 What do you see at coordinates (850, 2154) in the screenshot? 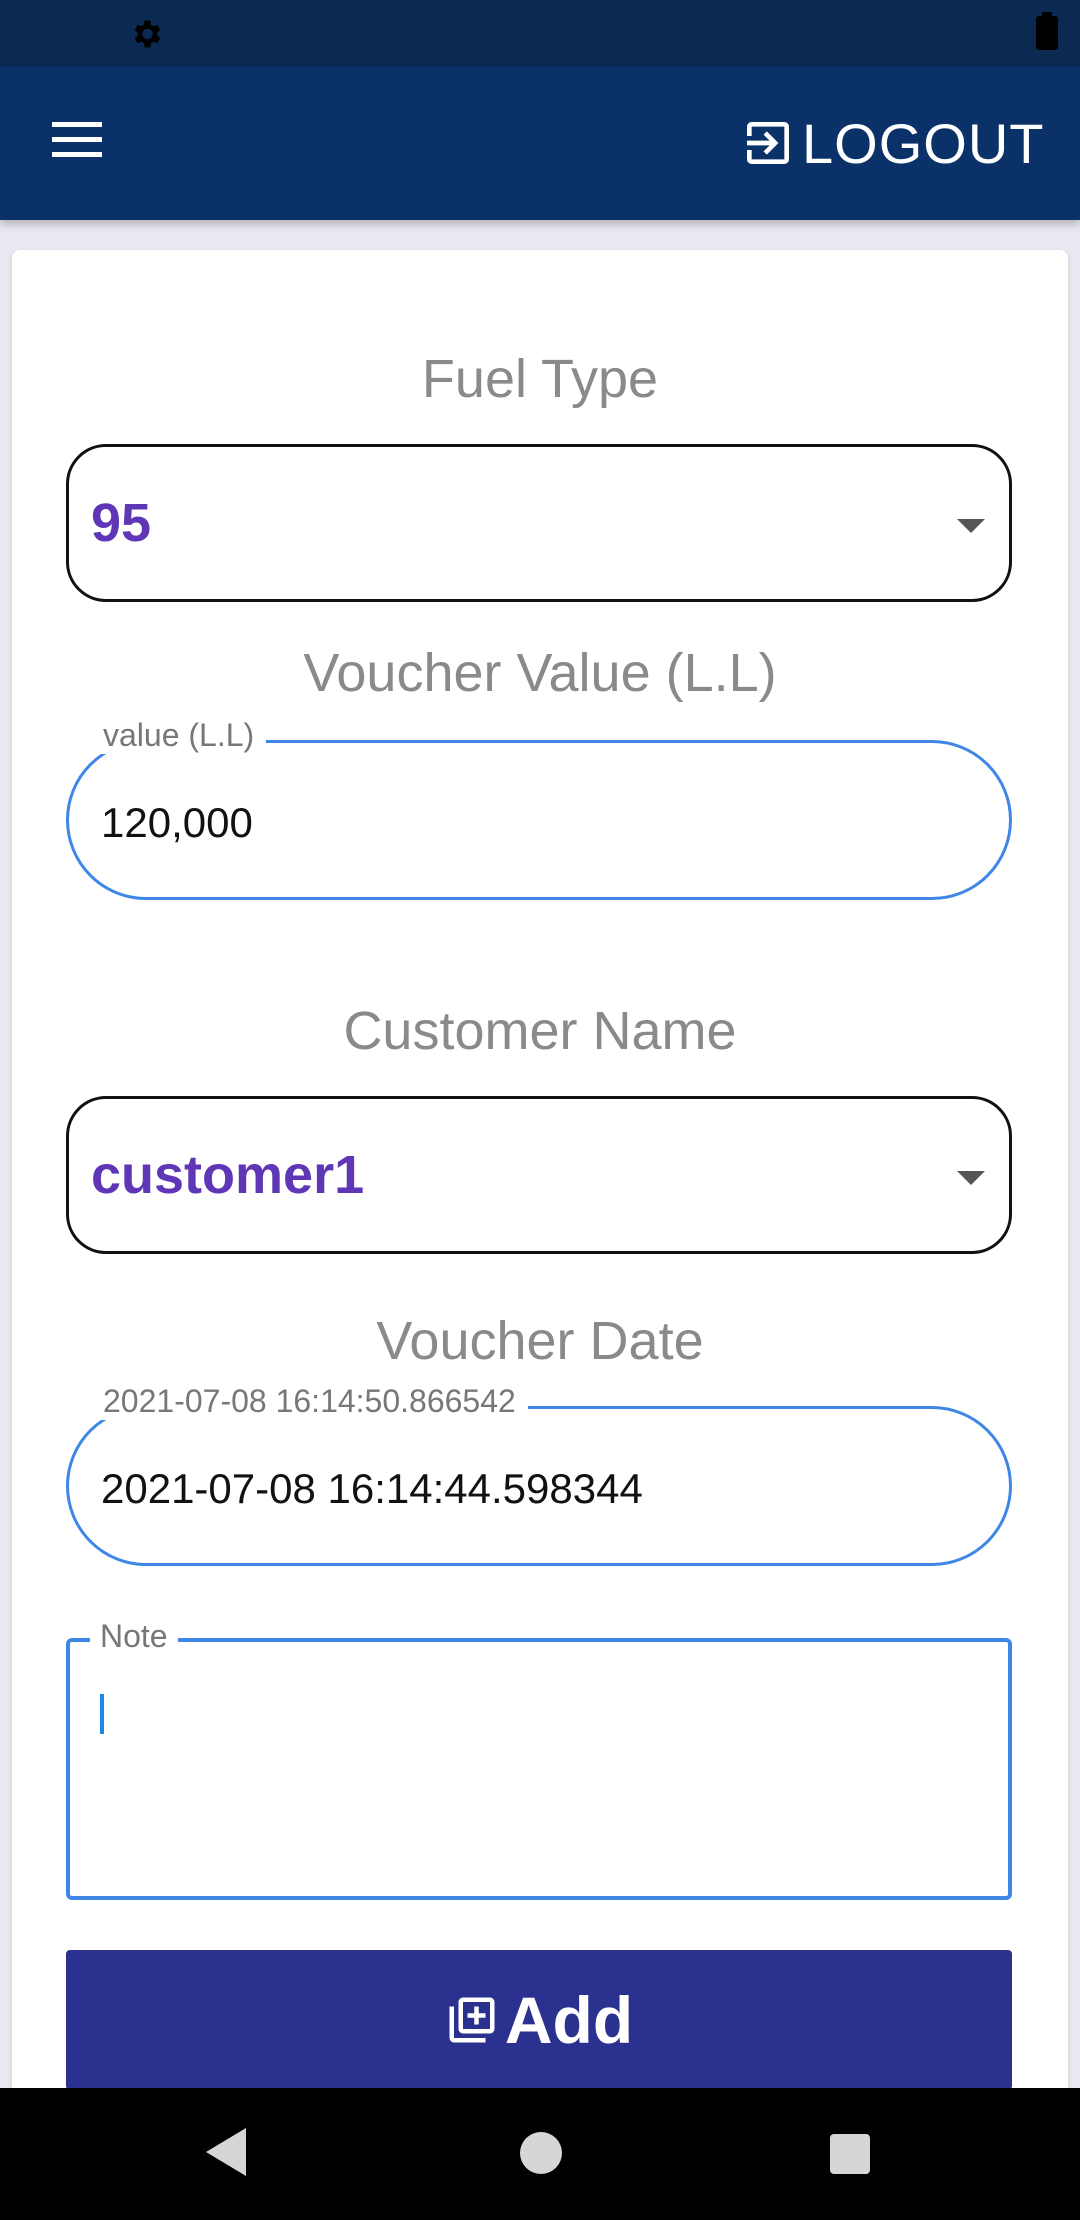
I see `recents-square-icon` at bounding box center [850, 2154].